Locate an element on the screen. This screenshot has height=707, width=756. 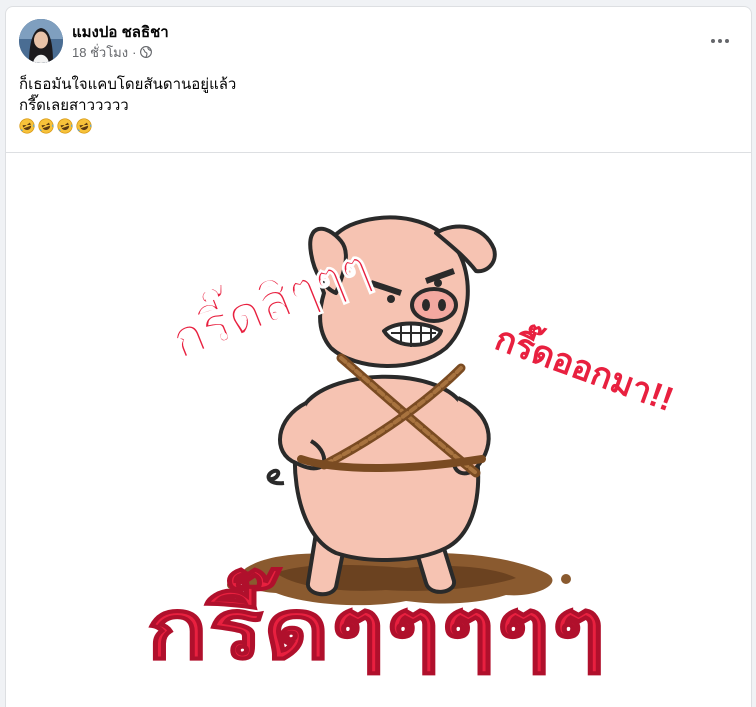
post-text-line-1: ก็เธอมันใจแคบโดยสันดานอยู่แล้ว is located at coordinates (128, 84).